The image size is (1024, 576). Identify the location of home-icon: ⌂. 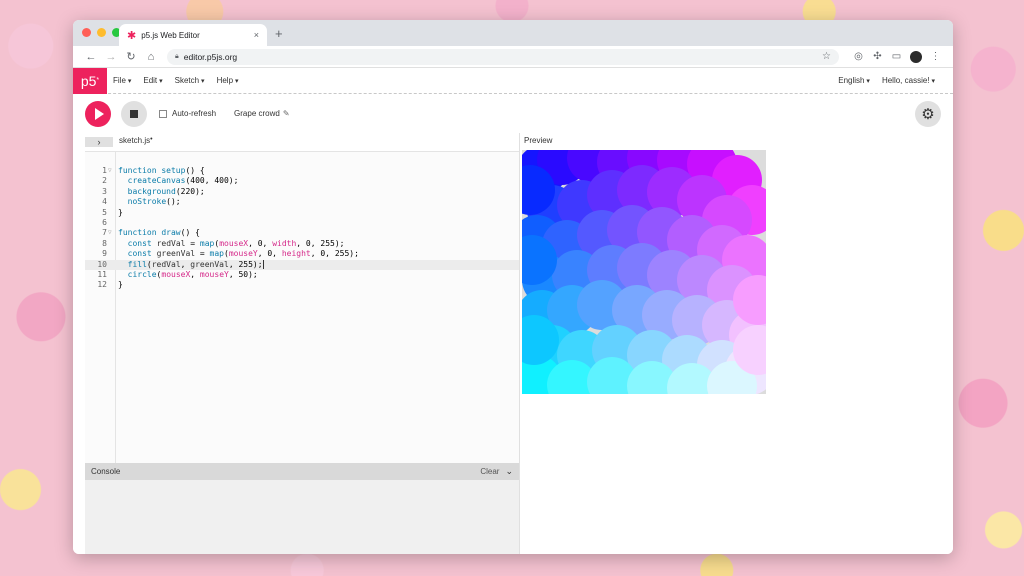
(151, 57).